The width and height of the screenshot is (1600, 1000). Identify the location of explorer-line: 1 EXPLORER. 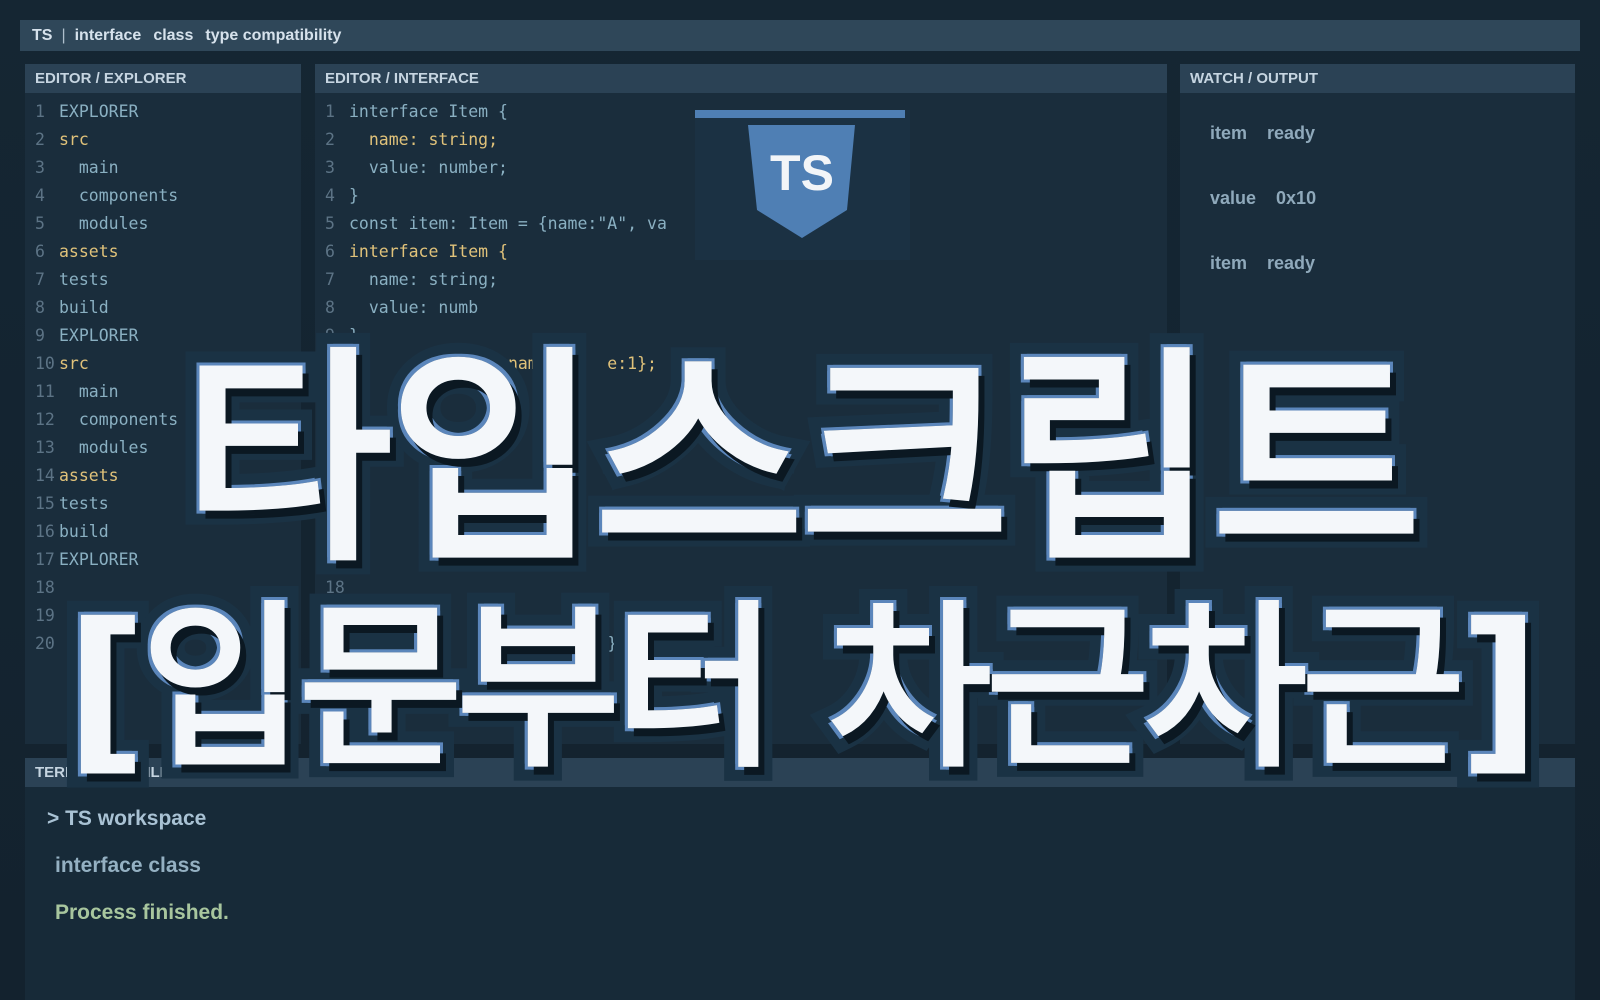
(163, 112).